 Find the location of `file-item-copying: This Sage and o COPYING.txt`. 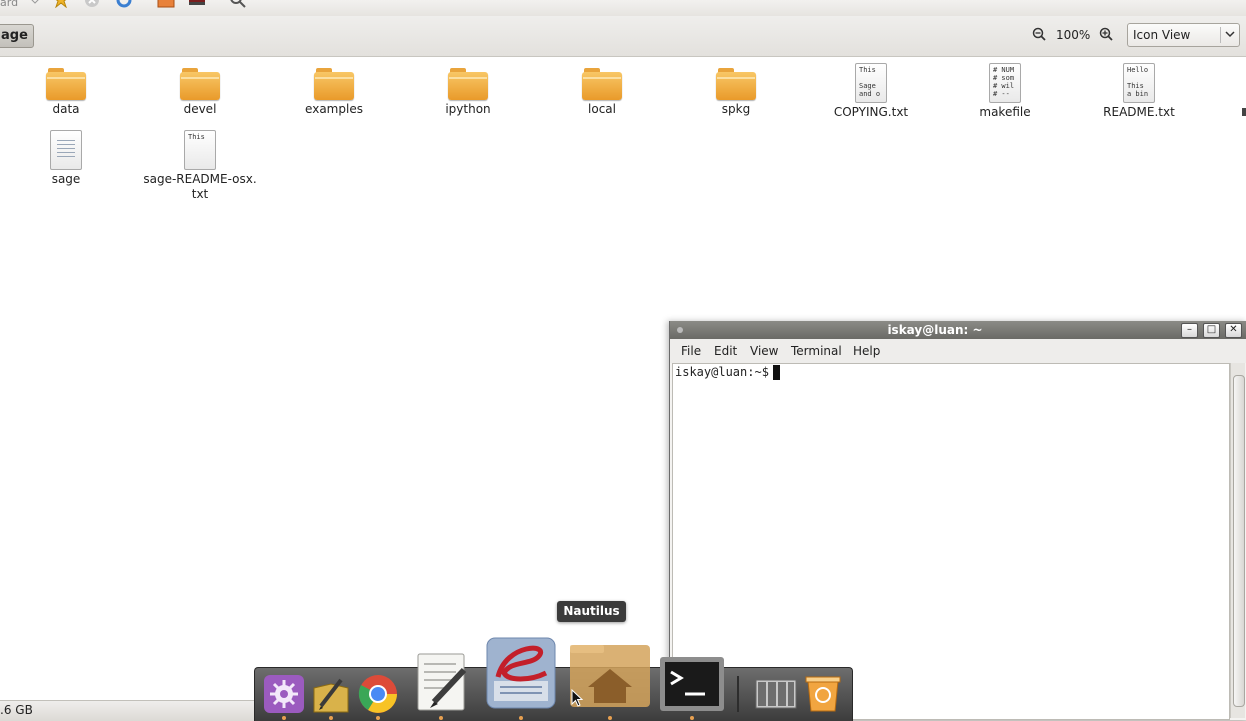

file-item-copying: This Sage and o COPYING.txt is located at coordinates (871, 91).